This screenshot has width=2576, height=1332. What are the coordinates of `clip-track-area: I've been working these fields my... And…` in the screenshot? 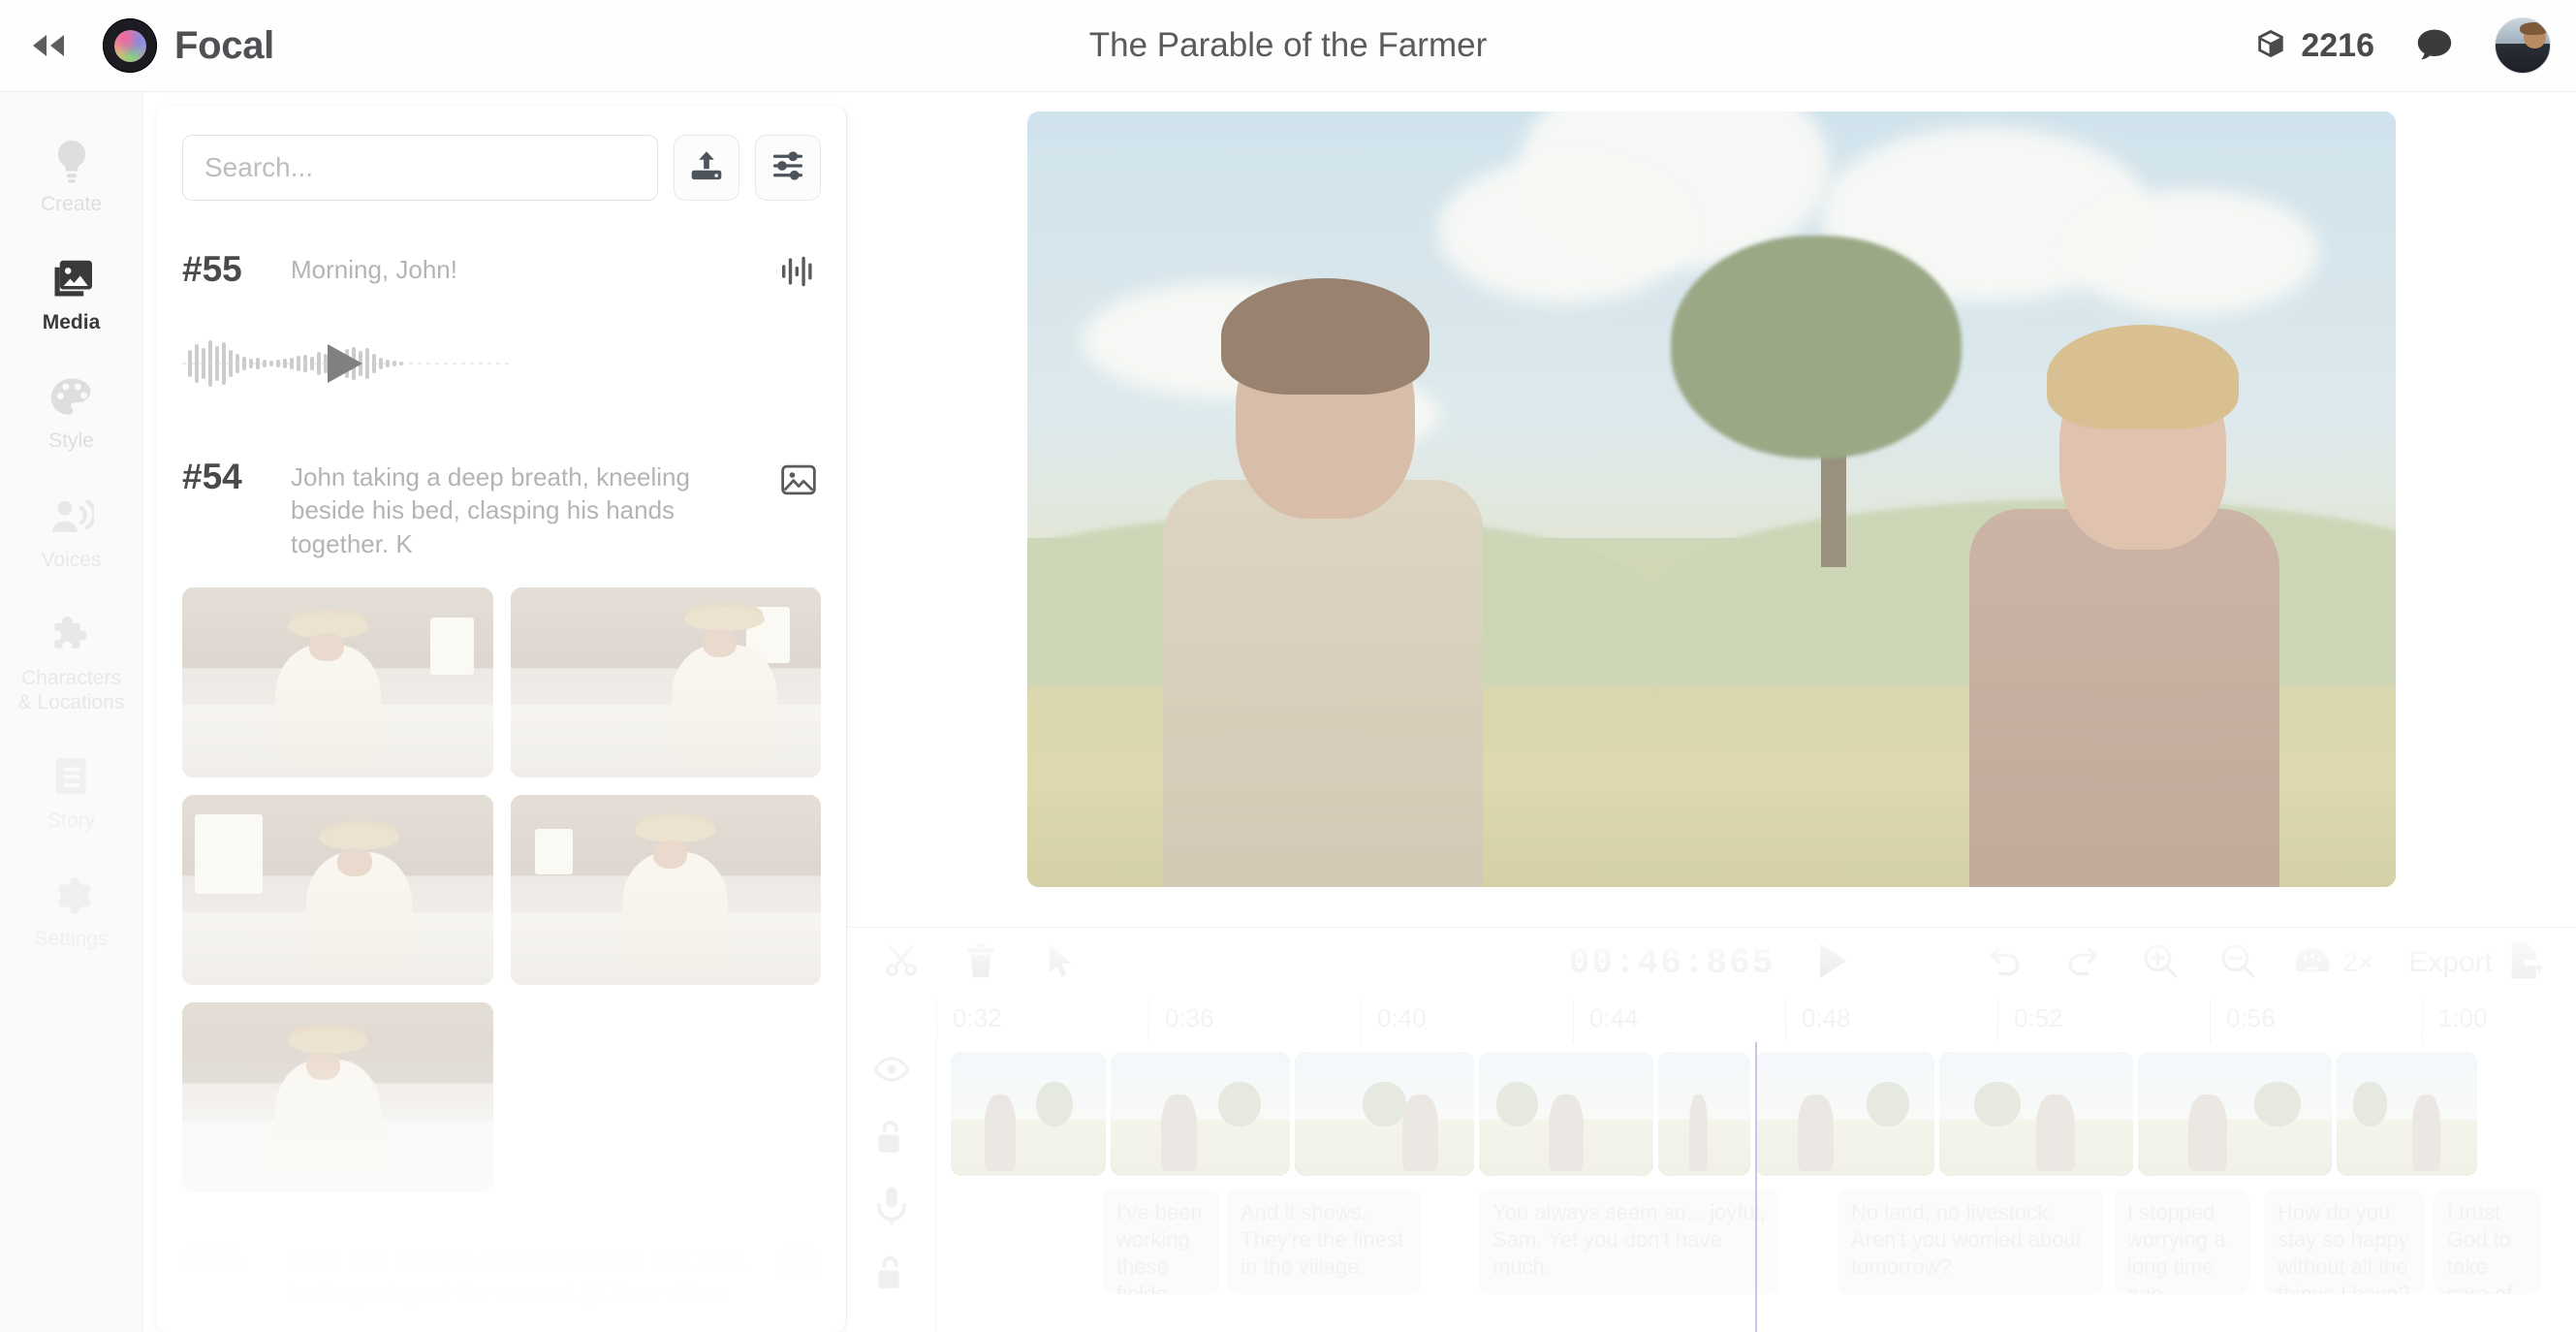 It's located at (1756, 1187).